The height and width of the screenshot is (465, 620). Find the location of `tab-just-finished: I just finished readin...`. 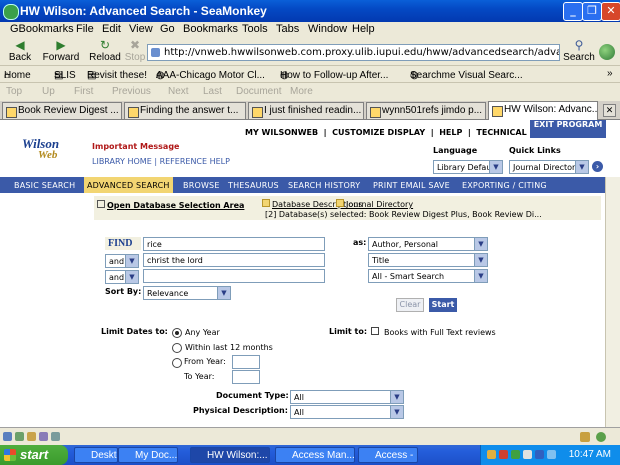

tab-just-finished: I just finished readin... is located at coordinates (306, 110).